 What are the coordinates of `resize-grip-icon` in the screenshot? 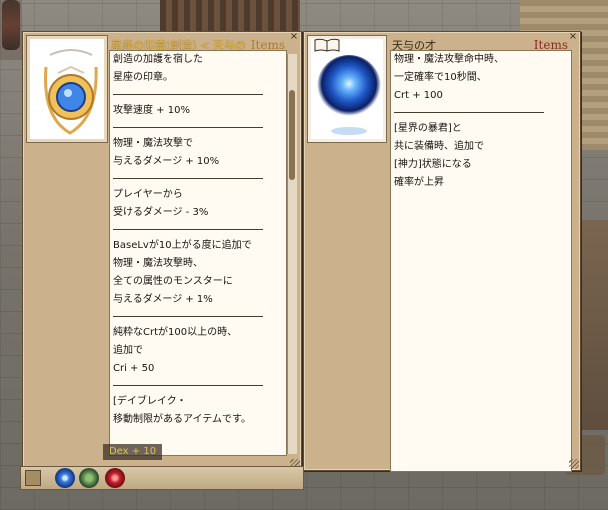 It's located at (574, 464).